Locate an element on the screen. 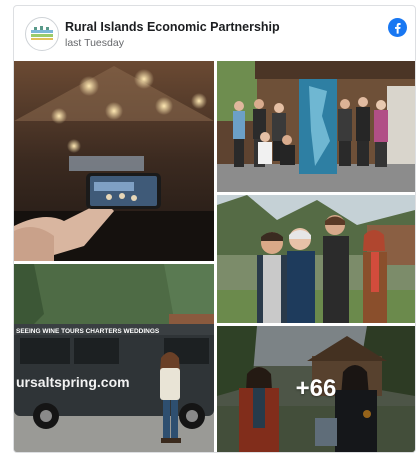 This screenshot has height=454, width=416. photo-four-people-smiling is located at coordinates (316, 259).